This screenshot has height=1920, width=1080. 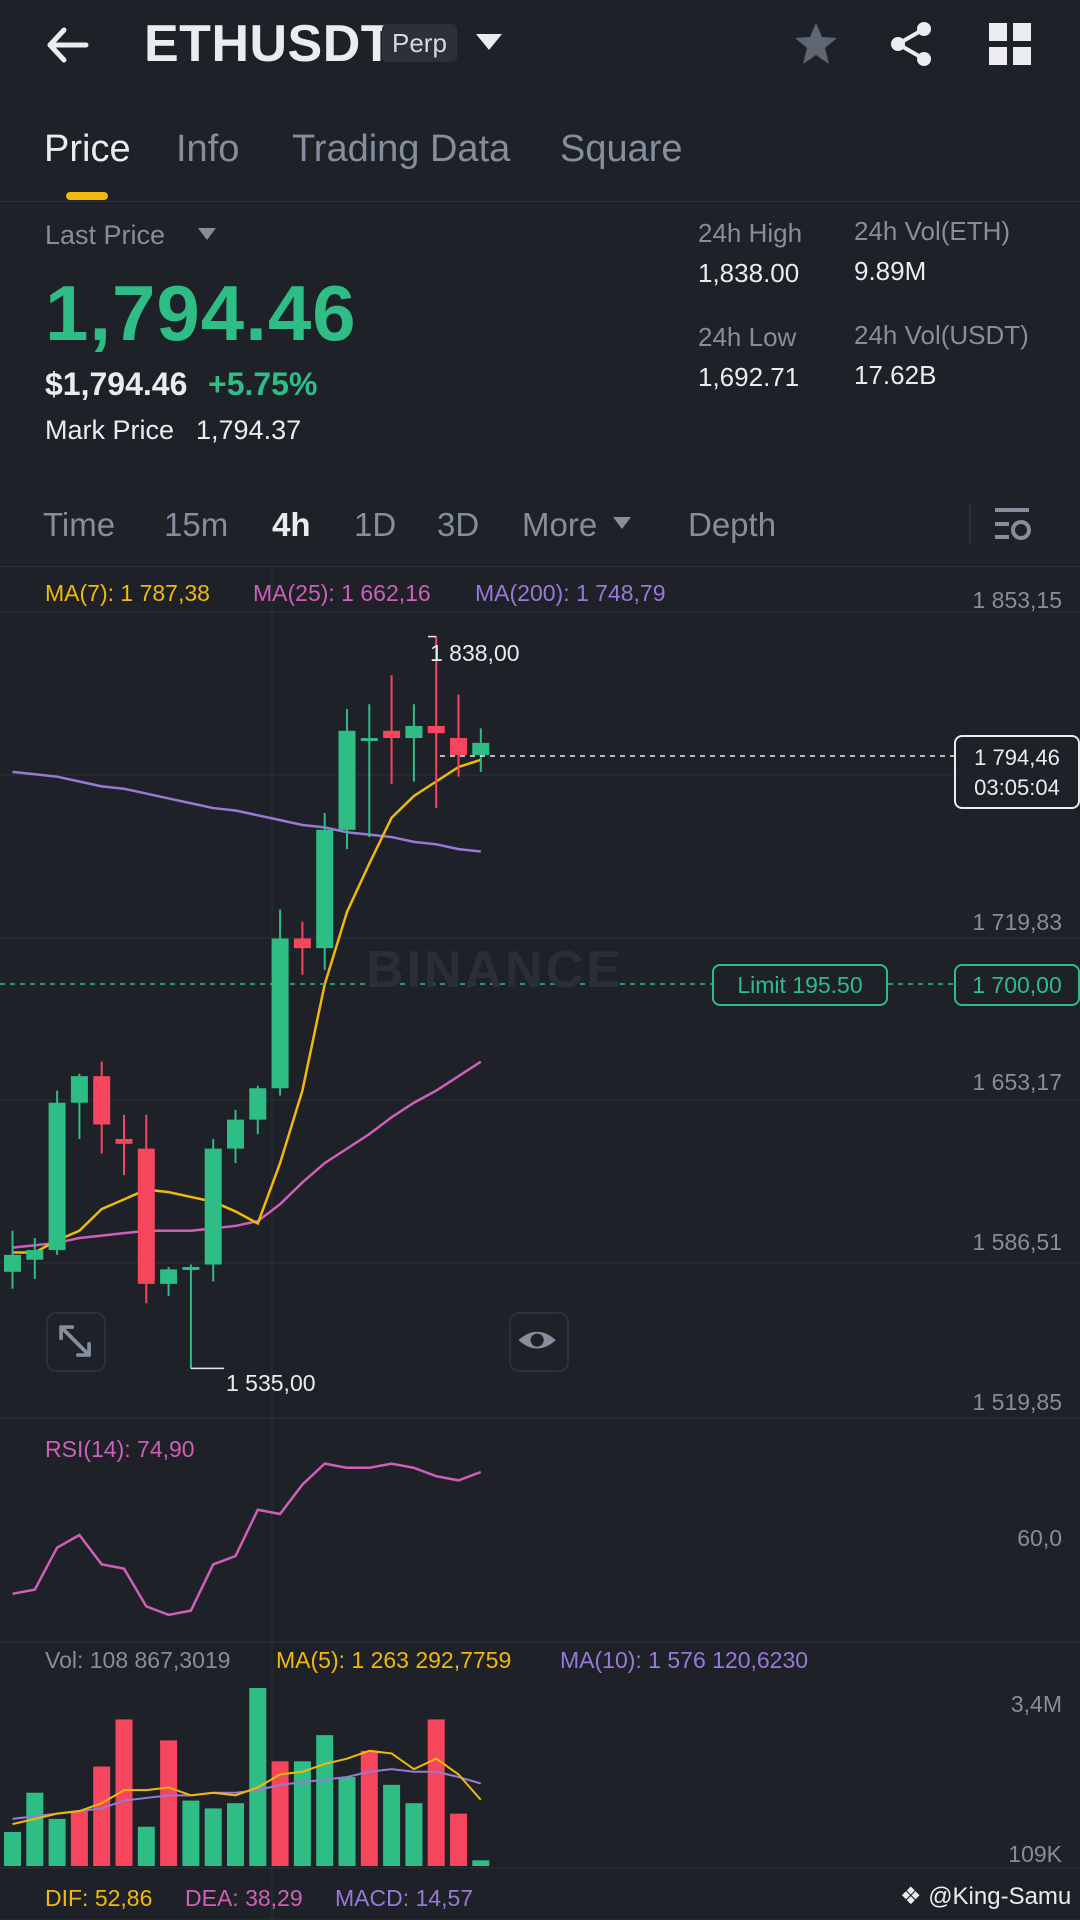 I want to click on rsi-panel: 60,0, so click(x=537, y=1539).